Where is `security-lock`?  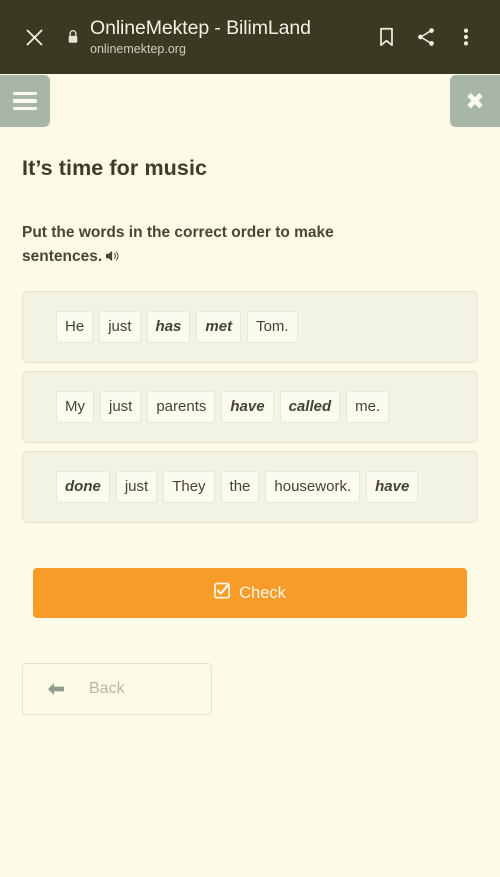 security-lock is located at coordinates (73, 37).